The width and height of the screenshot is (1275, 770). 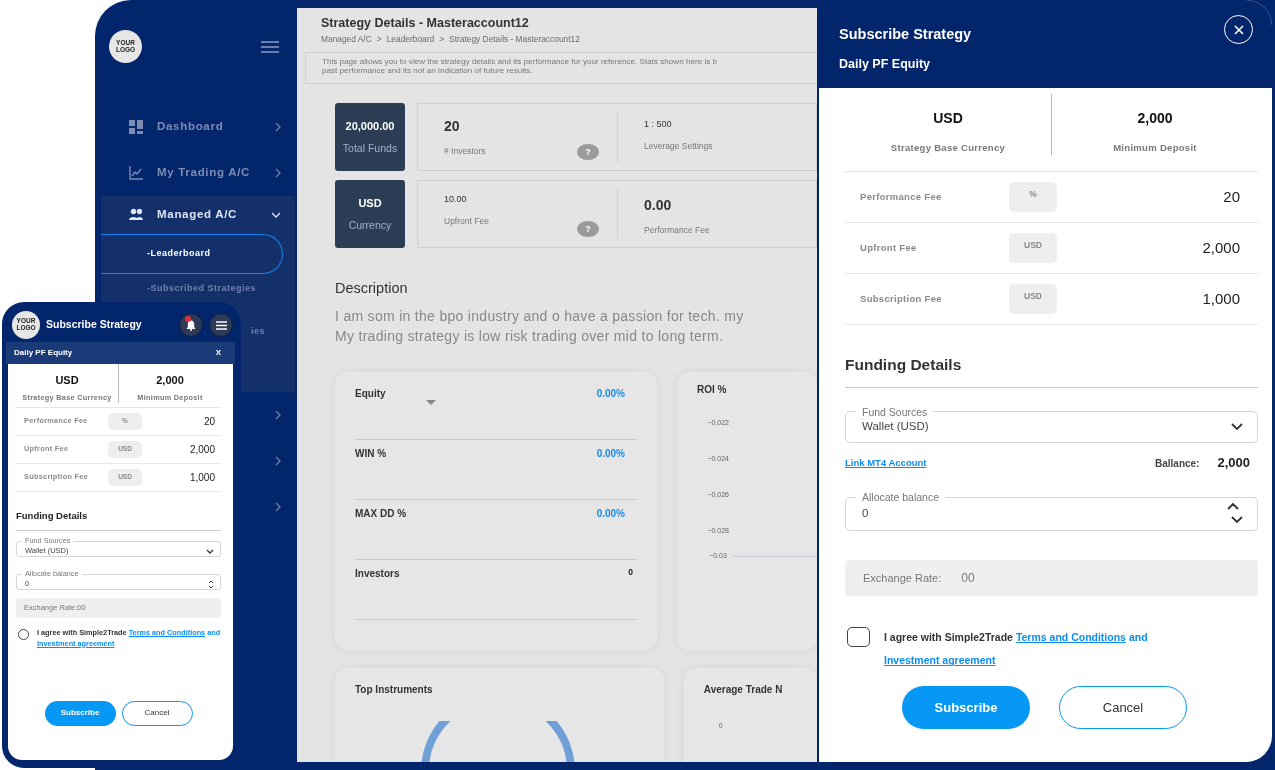 I want to click on stat-label: Total Funds, so click(x=370, y=148).